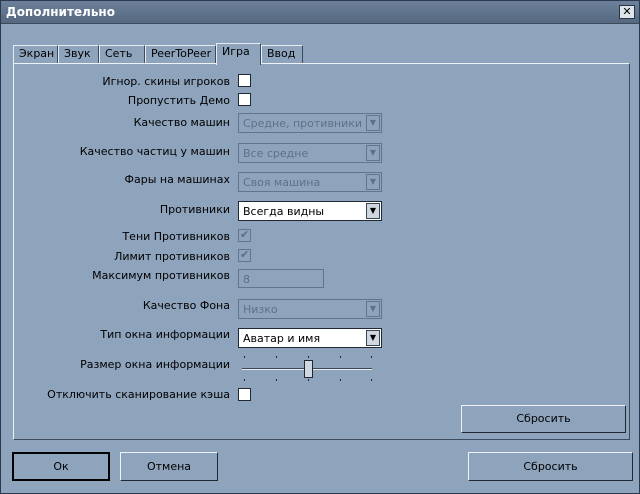  What do you see at coordinates (284, 211) in the screenshot?
I see `opponents-value: Всегда видны` at bounding box center [284, 211].